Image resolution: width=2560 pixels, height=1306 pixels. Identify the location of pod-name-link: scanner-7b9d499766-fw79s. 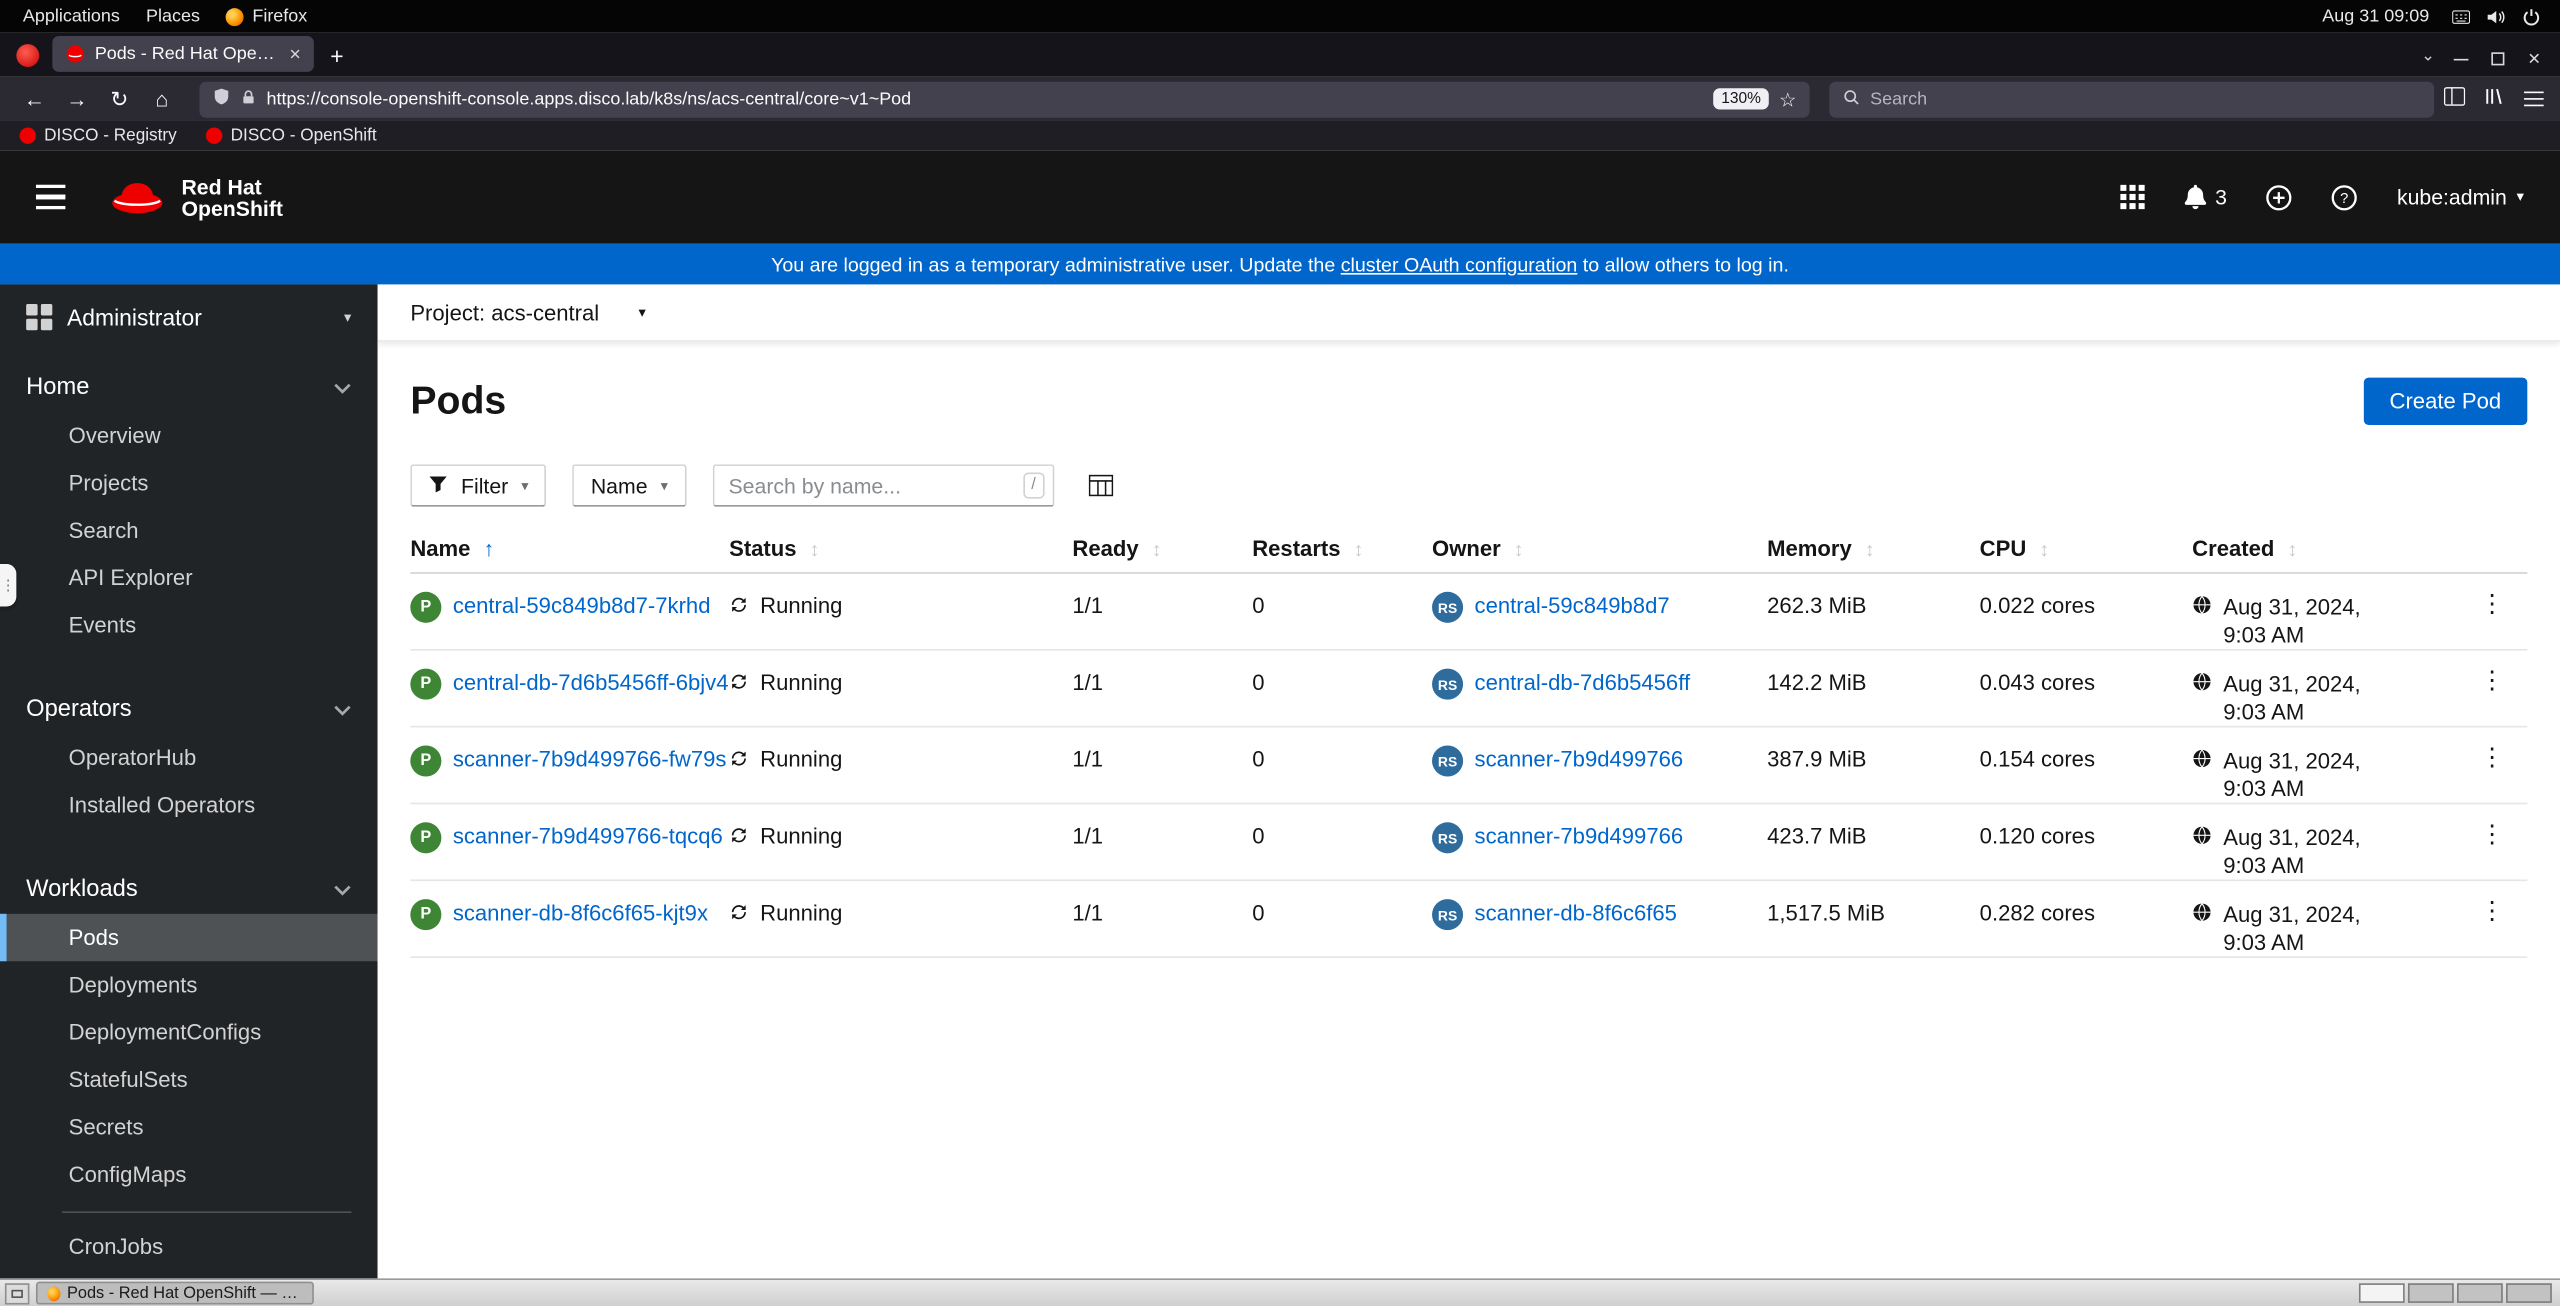
(590, 759).